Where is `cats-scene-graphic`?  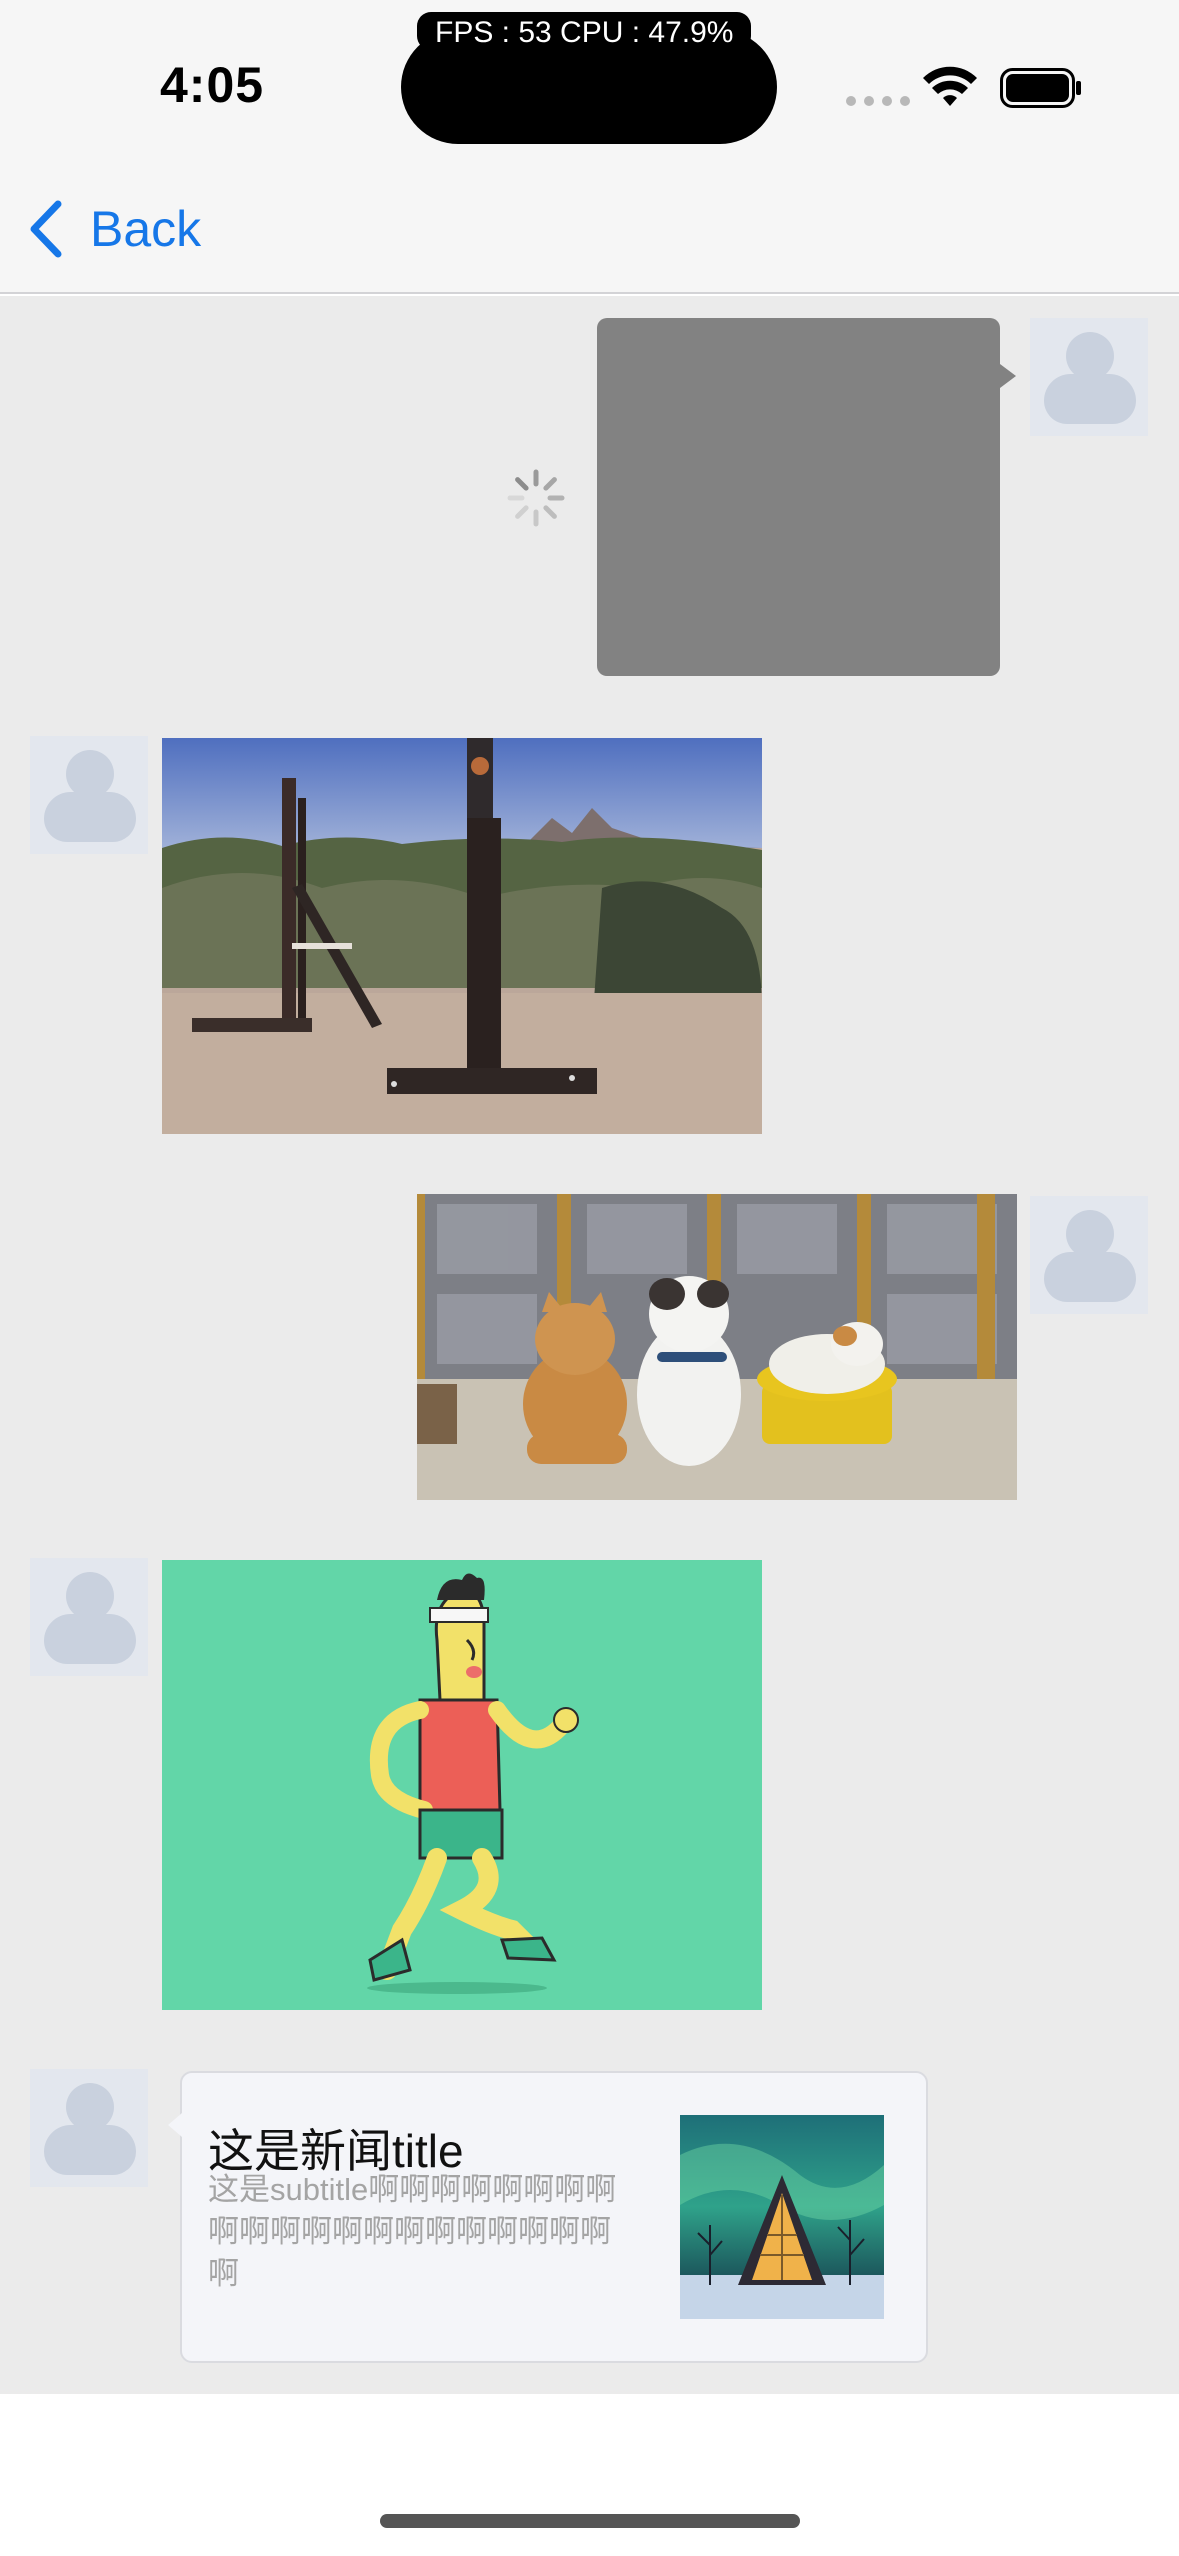 cats-scene-graphic is located at coordinates (717, 1347).